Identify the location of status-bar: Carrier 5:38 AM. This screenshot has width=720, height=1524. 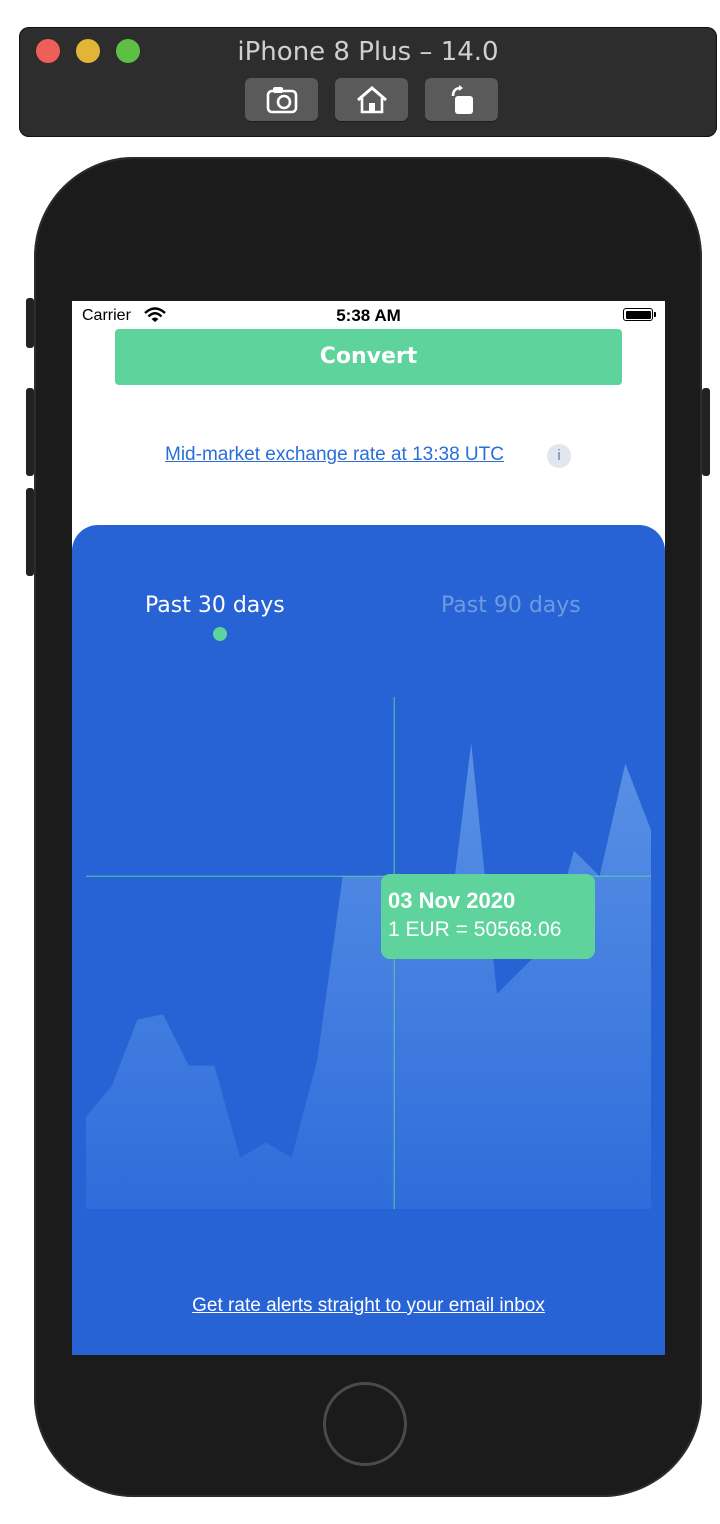
(368, 316).